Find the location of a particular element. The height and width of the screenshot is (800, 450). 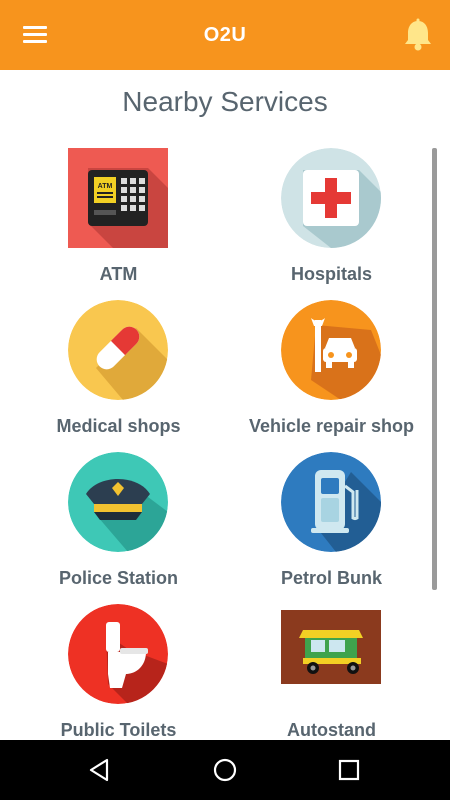

service-tile-vehicle-repair-shop: Vehicle repair shop is located at coordinates (331, 368).